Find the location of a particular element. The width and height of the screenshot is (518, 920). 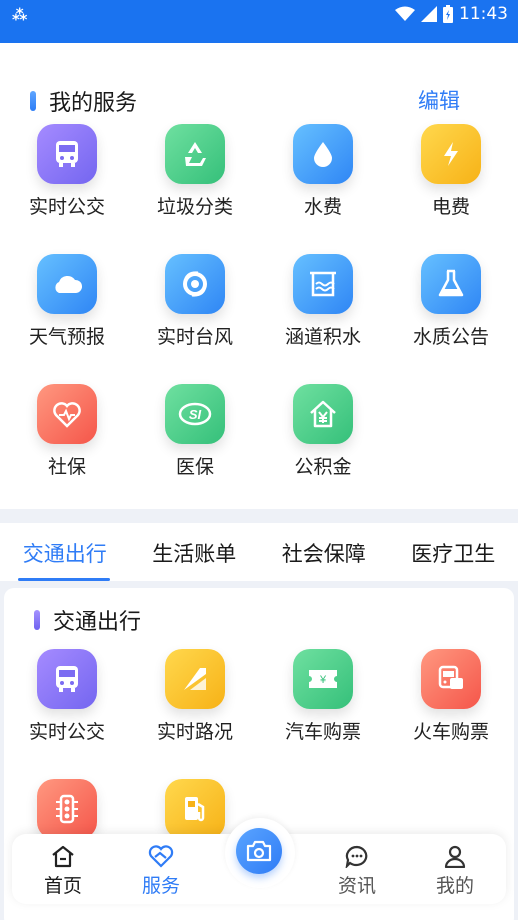

nav-label: 我的 is located at coordinates (454, 886).